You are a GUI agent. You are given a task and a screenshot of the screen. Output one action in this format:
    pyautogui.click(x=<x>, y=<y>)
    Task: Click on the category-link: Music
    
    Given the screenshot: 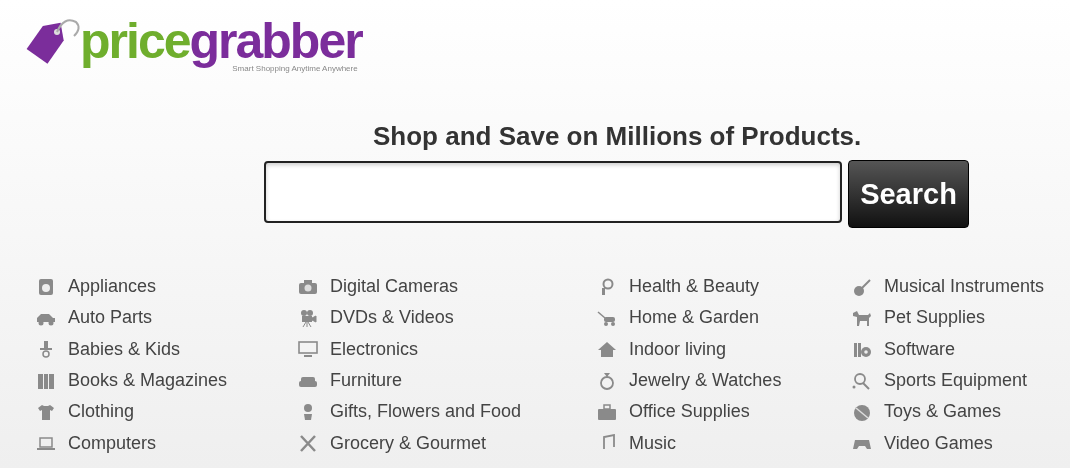 What is the action you would take?
    pyautogui.click(x=652, y=443)
    